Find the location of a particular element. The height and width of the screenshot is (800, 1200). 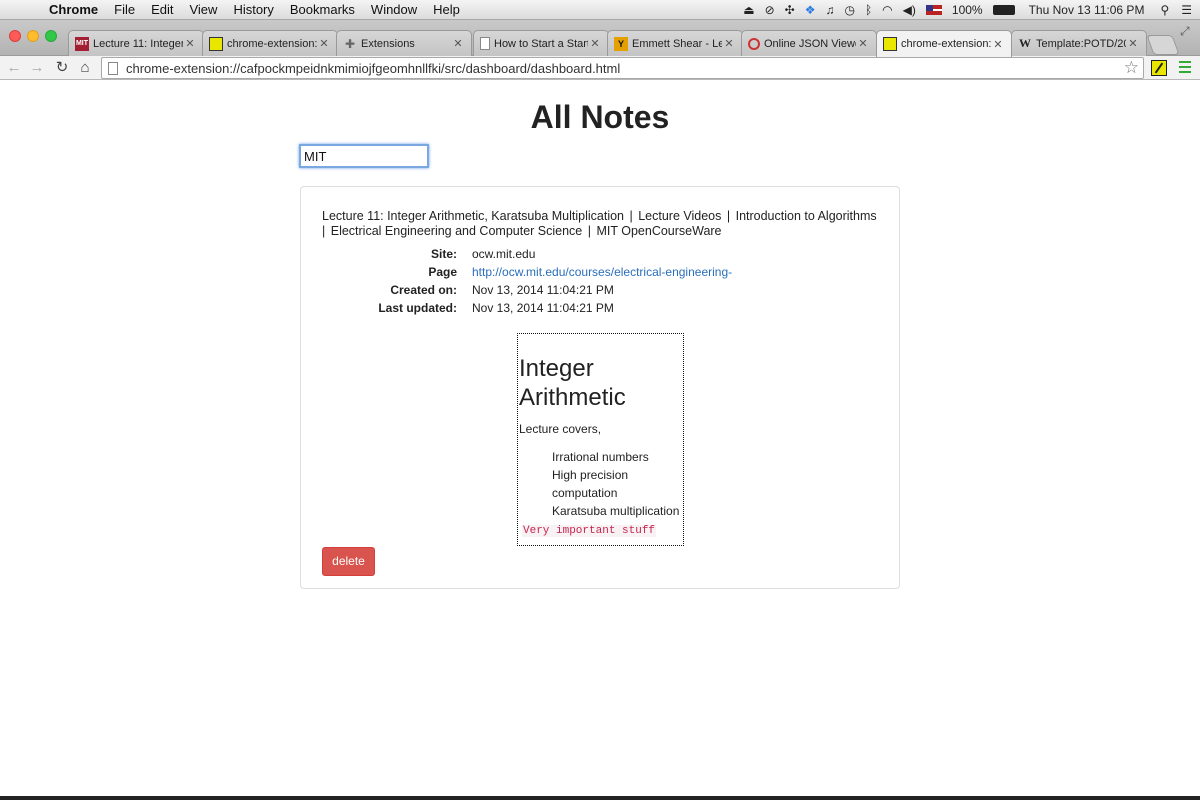

tab-lecture-11: MIT Lecture 11: Integer A ✕ is located at coordinates (136, 43).